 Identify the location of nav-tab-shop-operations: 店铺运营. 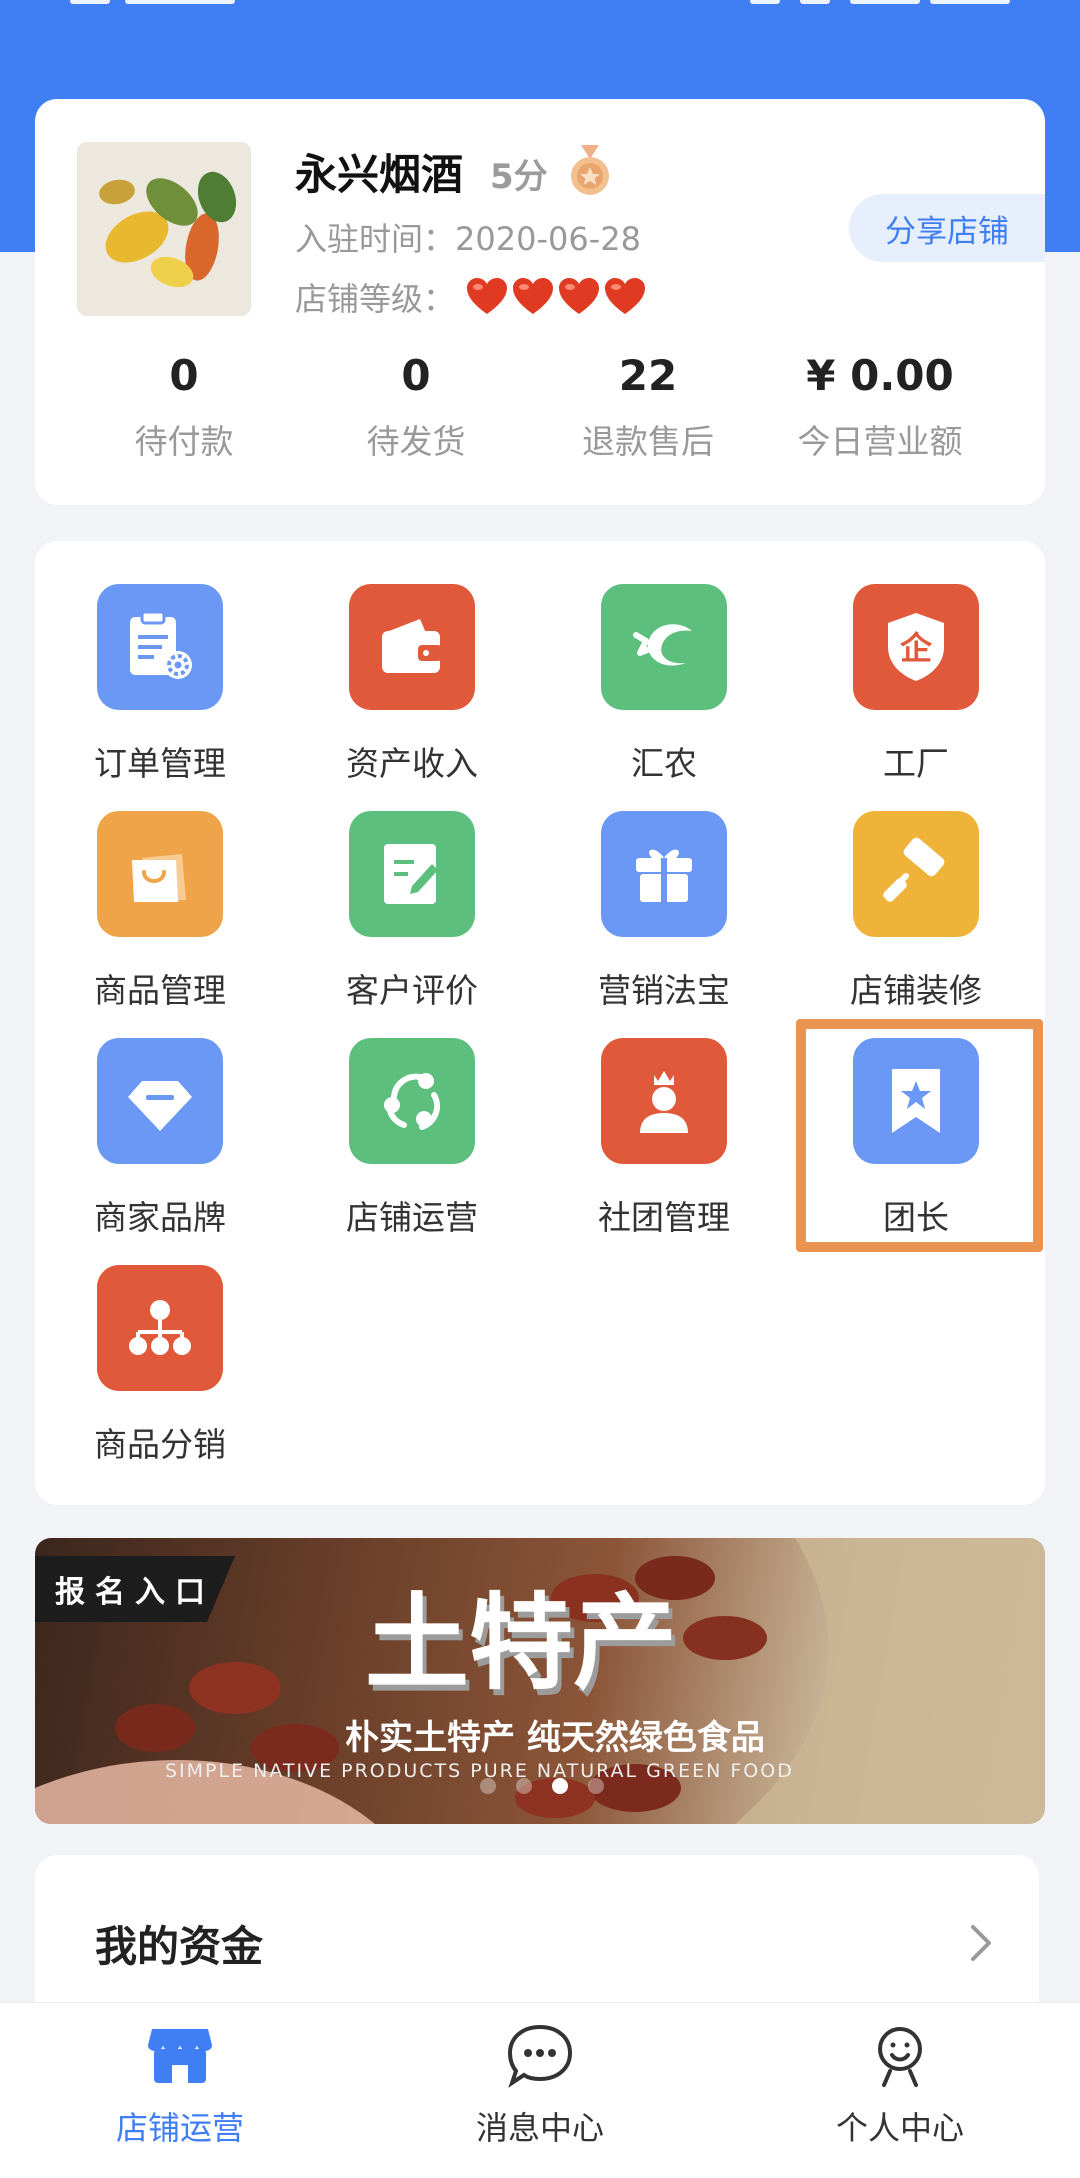
(180, 2090).